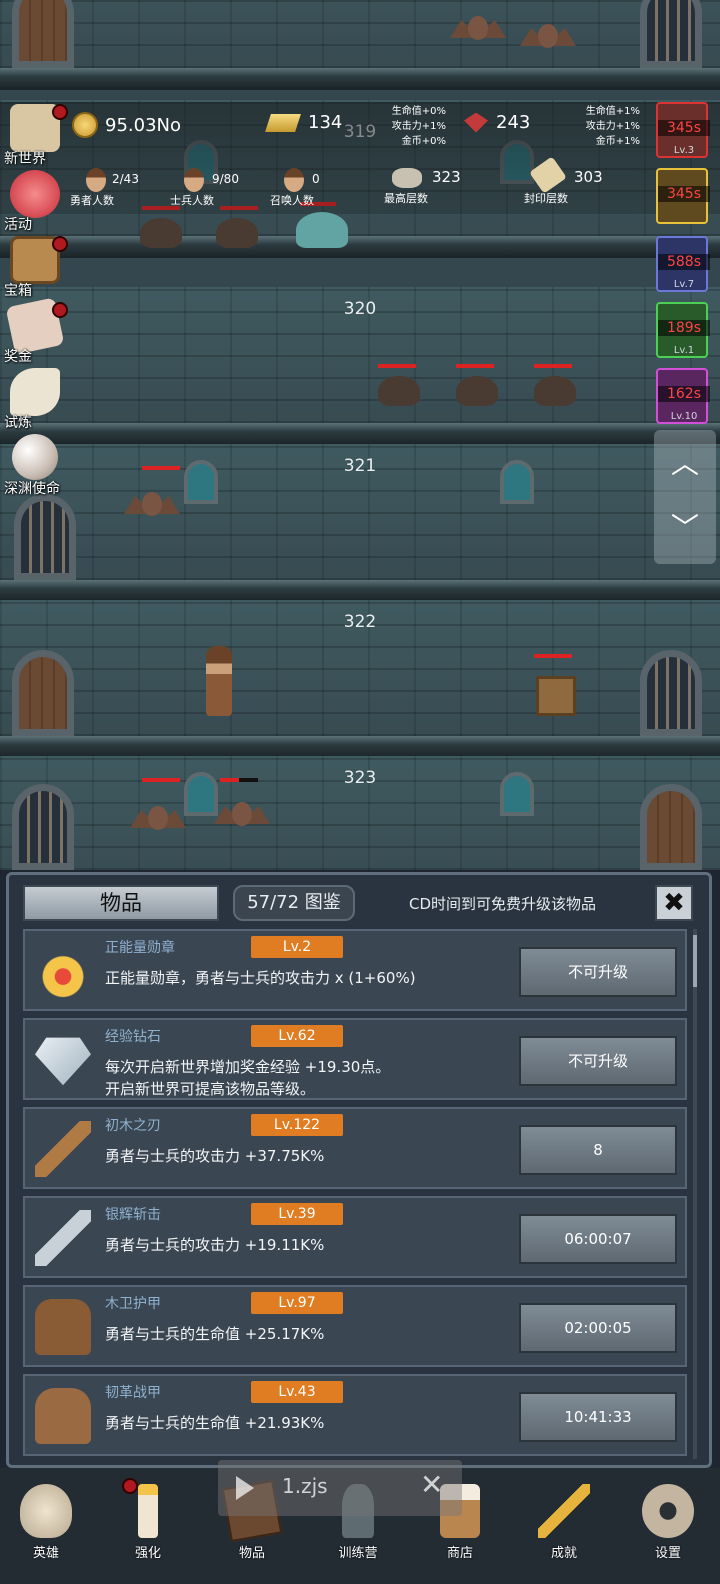  I want to click on gold-bar-icon, so click(283, 122).